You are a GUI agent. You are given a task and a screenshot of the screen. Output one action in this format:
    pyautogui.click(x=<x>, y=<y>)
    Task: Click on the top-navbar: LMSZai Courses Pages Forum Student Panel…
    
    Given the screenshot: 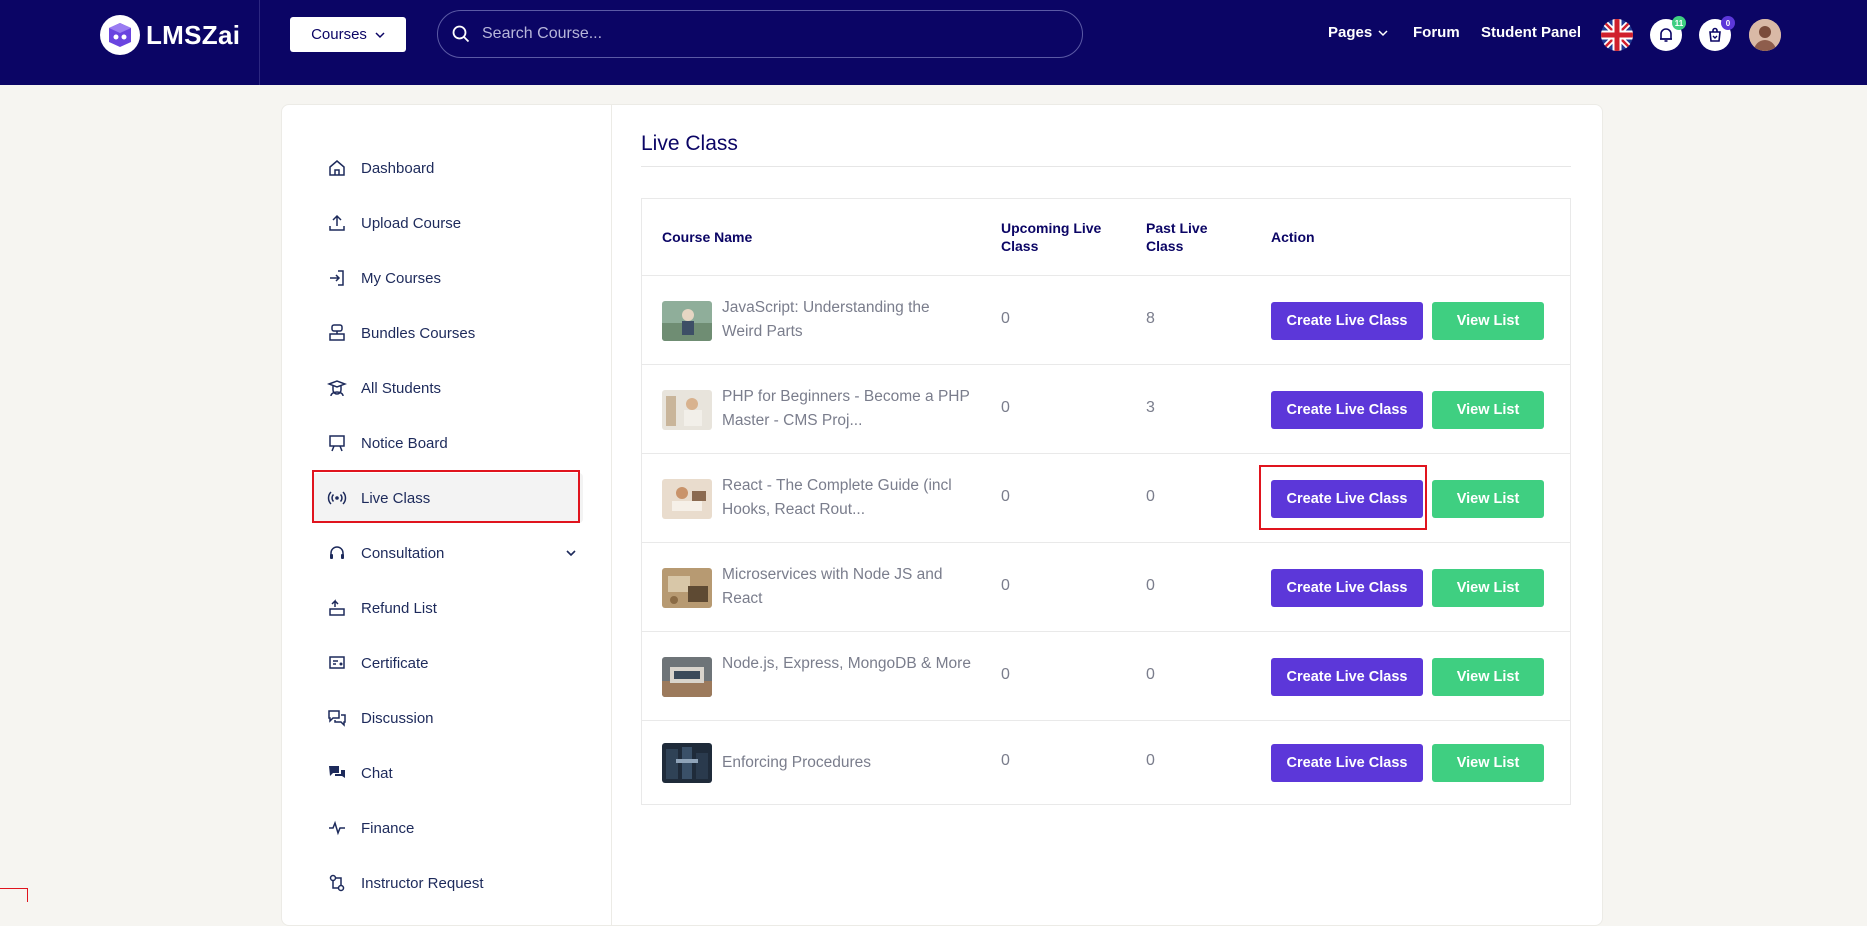 What is the action you would take?
    pyautogui.click(x=933, y=42)
    